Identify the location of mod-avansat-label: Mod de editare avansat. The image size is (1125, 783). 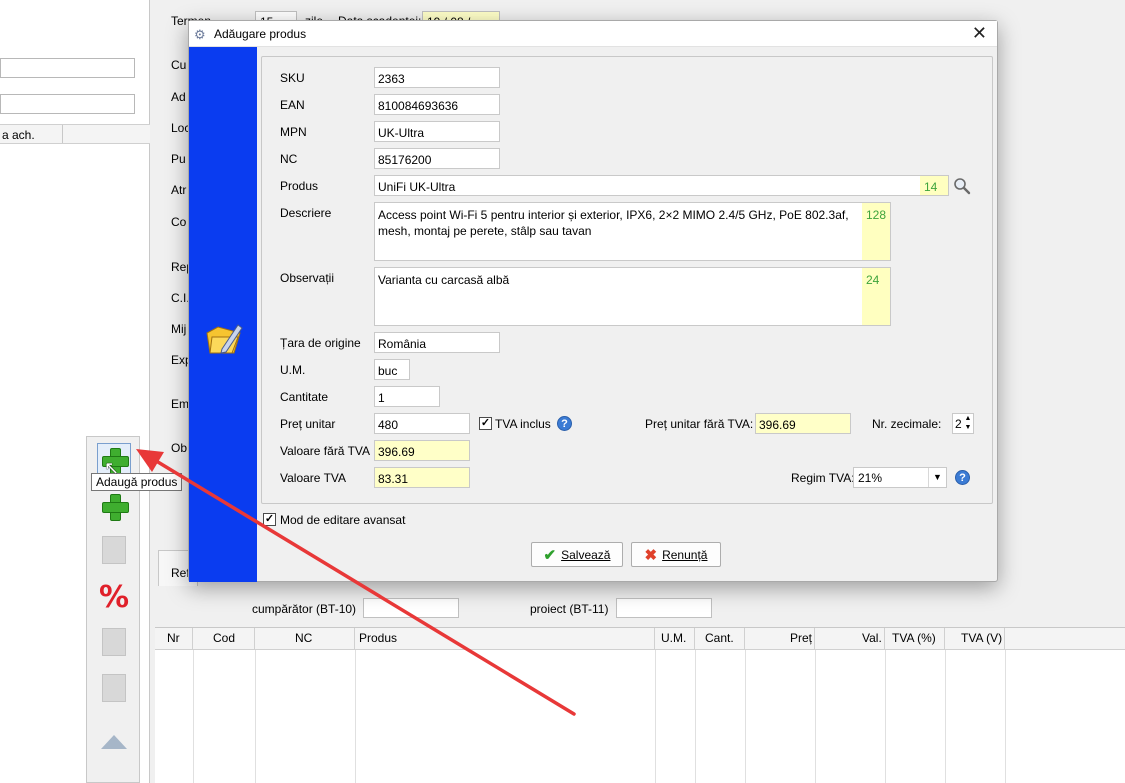
(343, 520).